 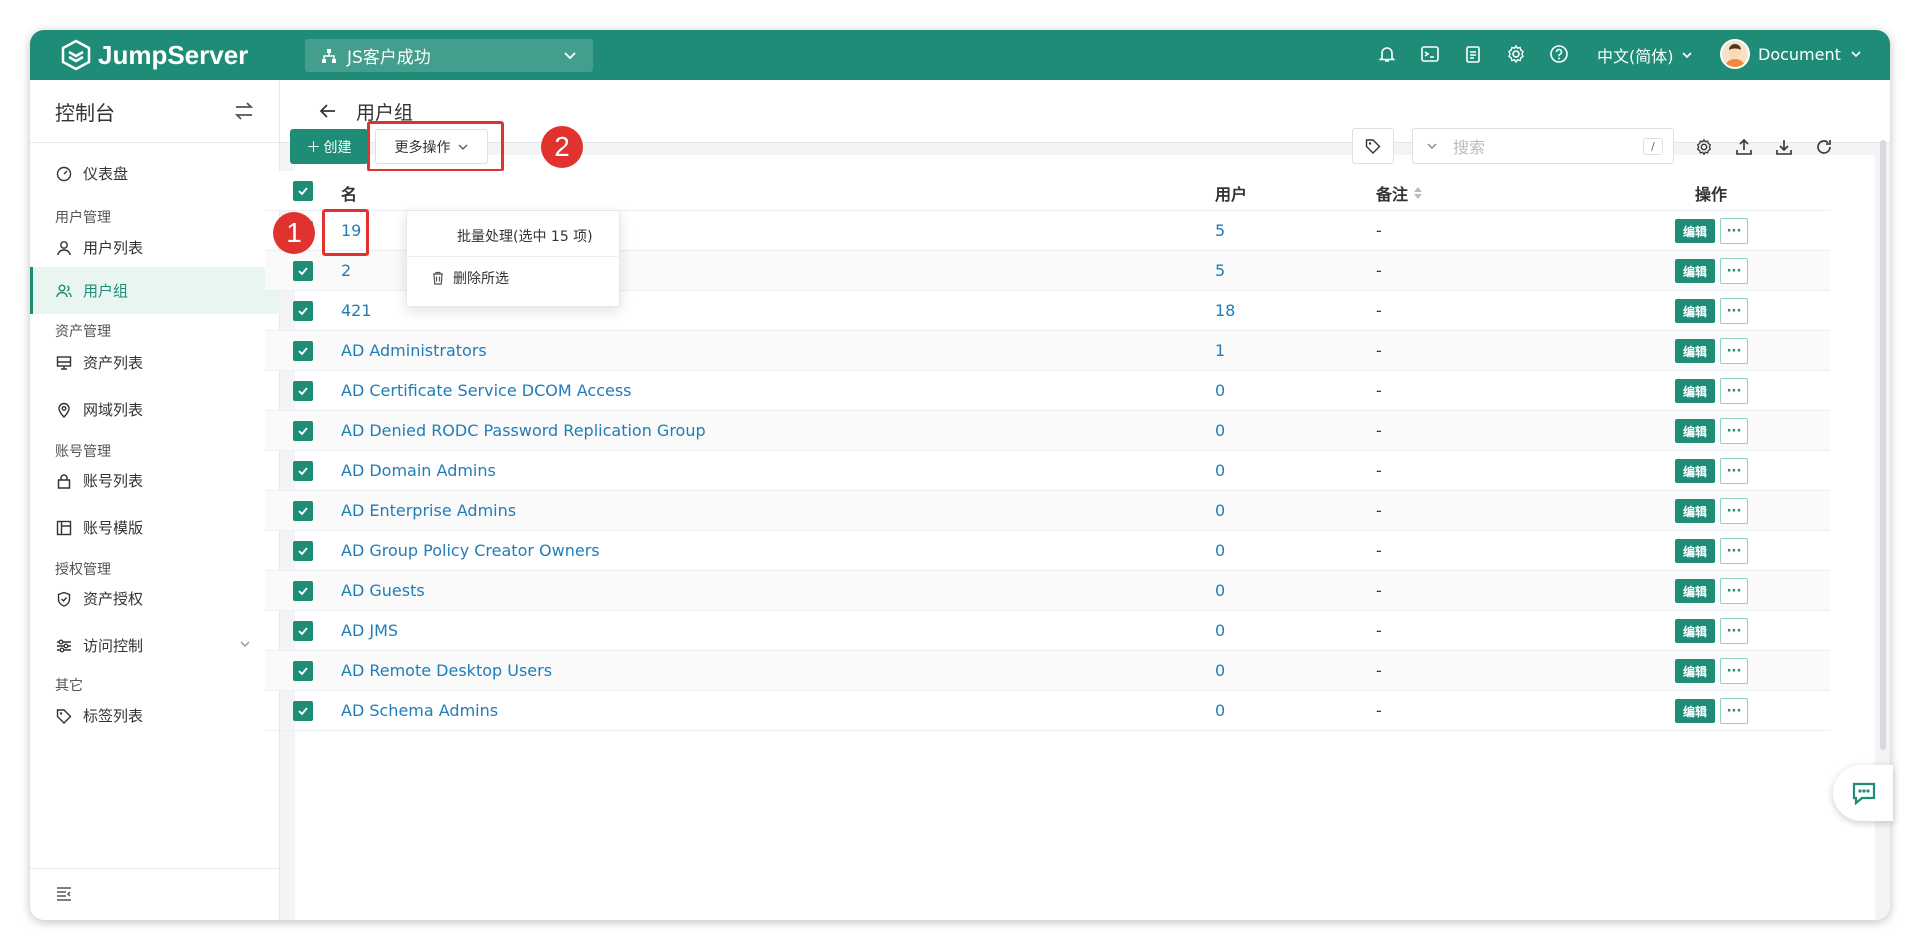 I want to click on create-button: ＋ 创建, so click(x=329, y=146).